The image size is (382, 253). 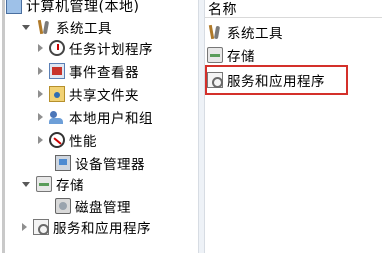 I want to click on tree-item-label: 事件查看器, so click(x=104, y=73).